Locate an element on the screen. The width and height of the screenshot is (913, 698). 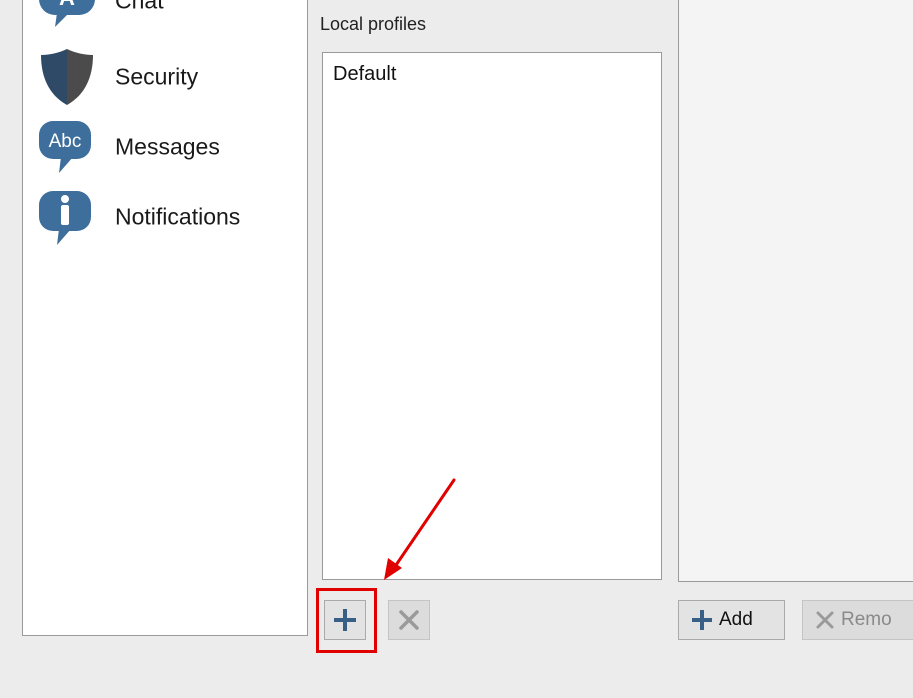
add-button: Add is located at coordinates (731, 620).